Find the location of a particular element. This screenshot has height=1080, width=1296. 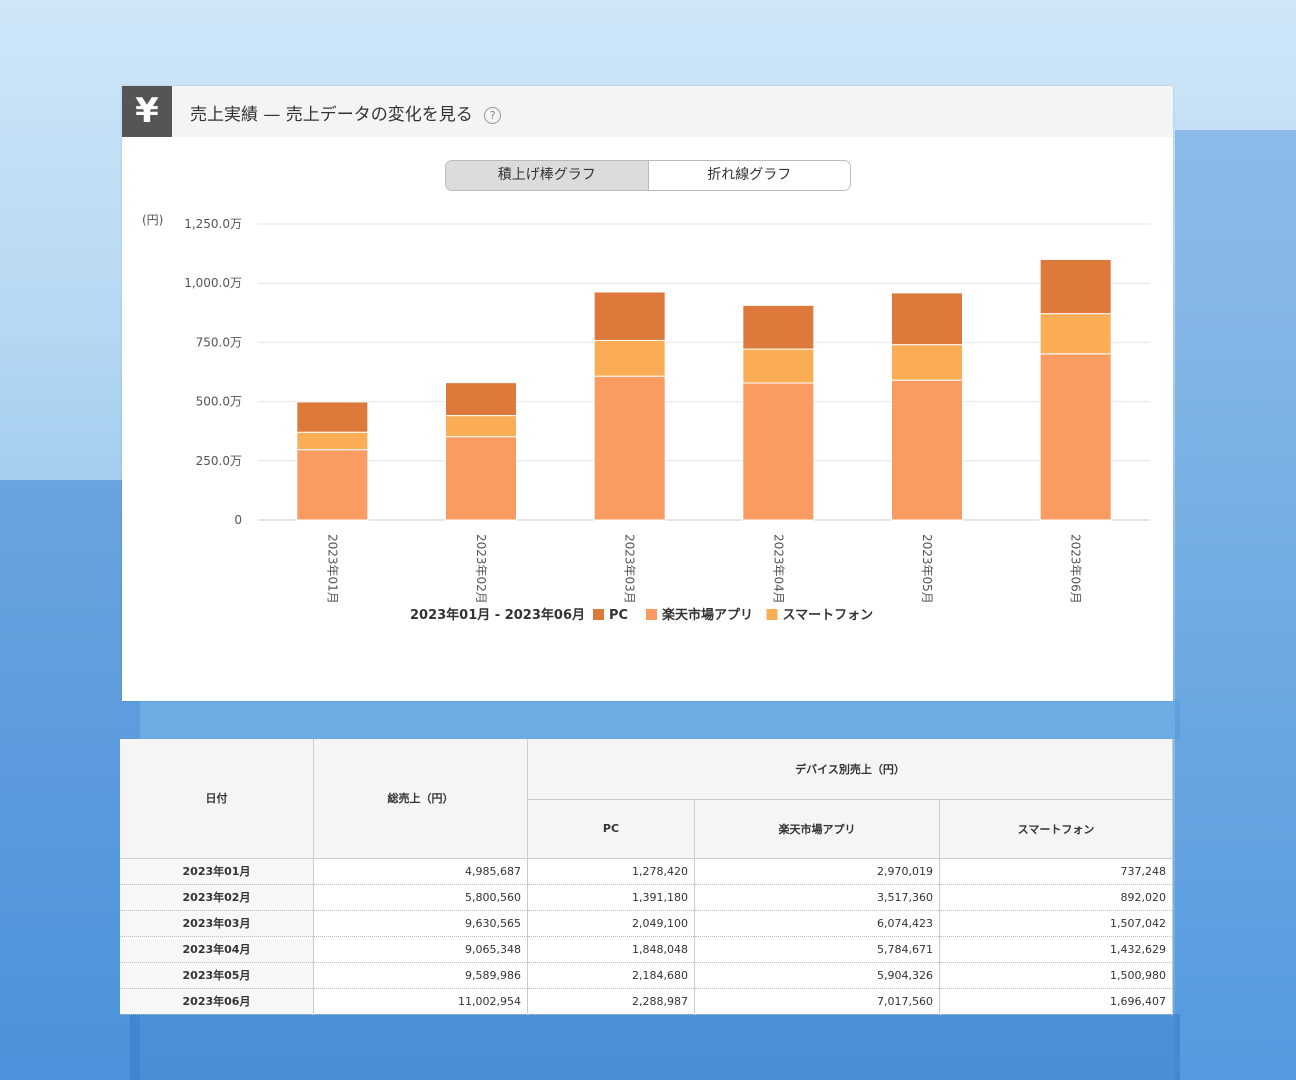

chart-type-toggle: 積上げ棒グラフ 折れ線グラフ is located at coordinates (648, 175).